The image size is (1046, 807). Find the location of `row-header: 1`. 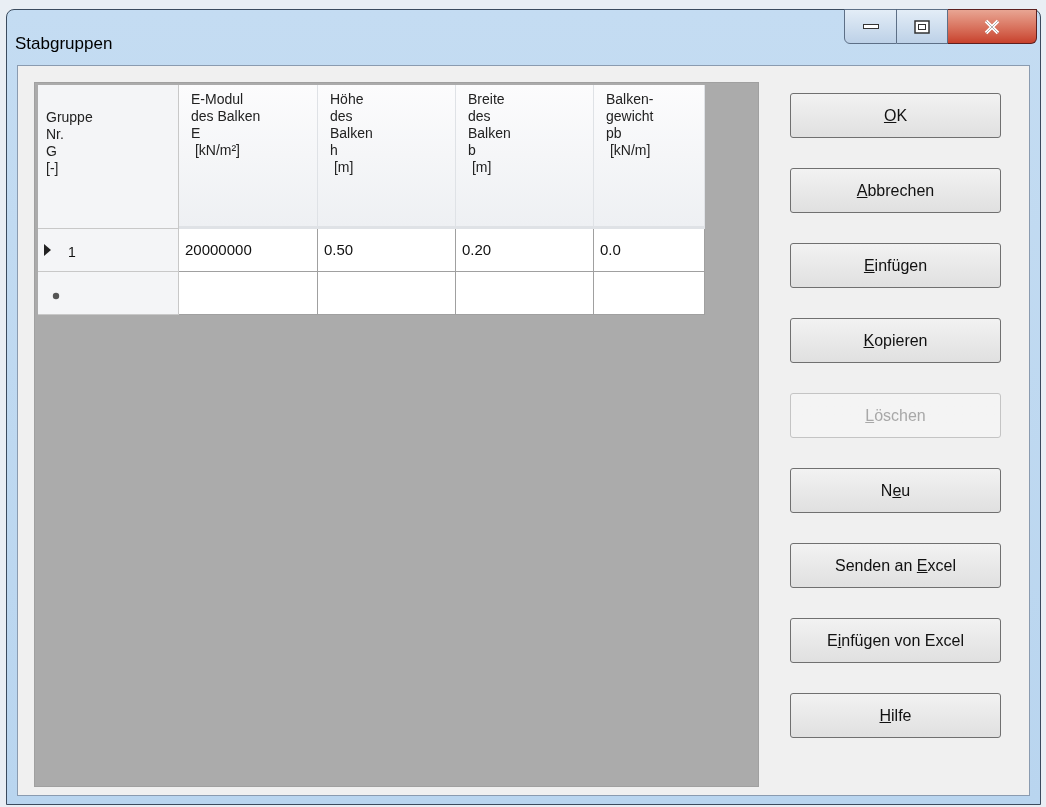

row-header: 1 is located at coordinates (108, 250).